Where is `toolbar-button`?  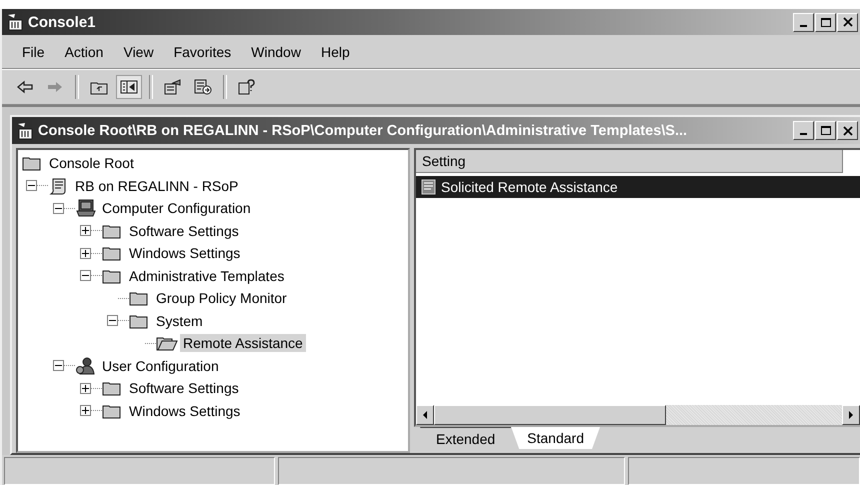
toolbar-button is located at coordinates (129, 87).